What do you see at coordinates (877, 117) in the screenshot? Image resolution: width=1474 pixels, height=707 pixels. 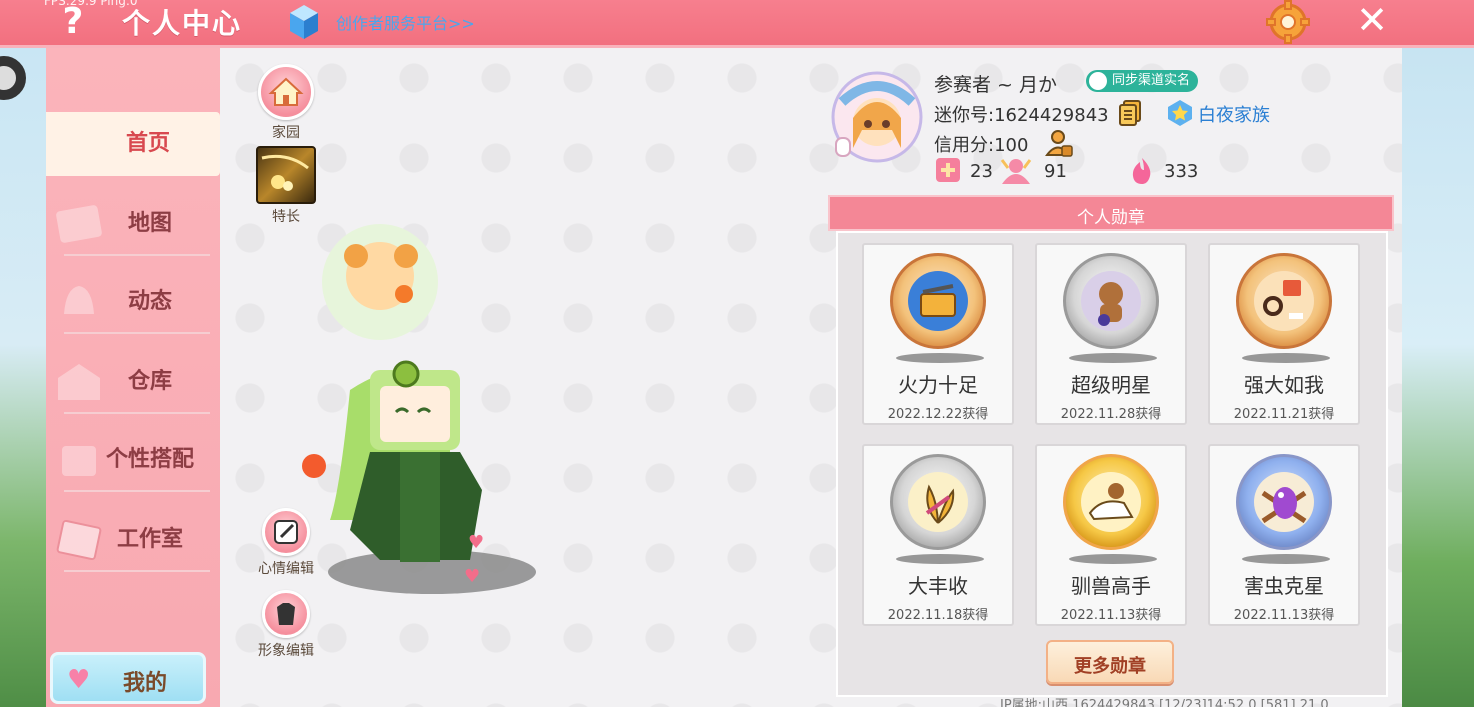 I see `profile-avatar` at bounding box center [877, 117].